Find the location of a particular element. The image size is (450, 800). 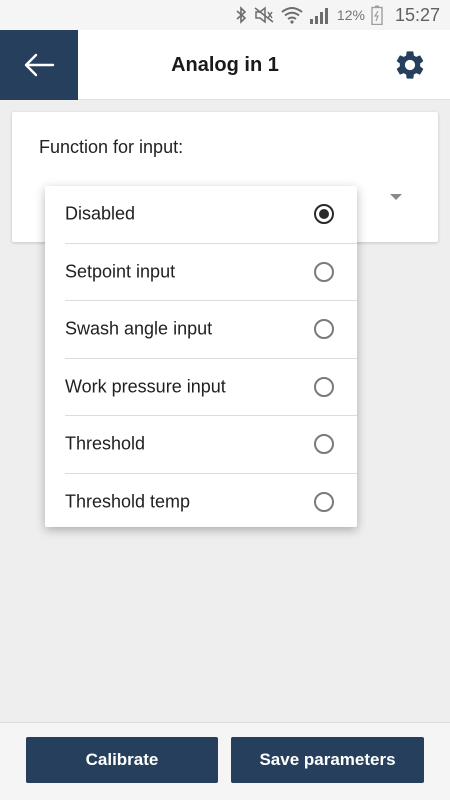

status-icons: 12% 15:27 is located at coordinates (337, 15).